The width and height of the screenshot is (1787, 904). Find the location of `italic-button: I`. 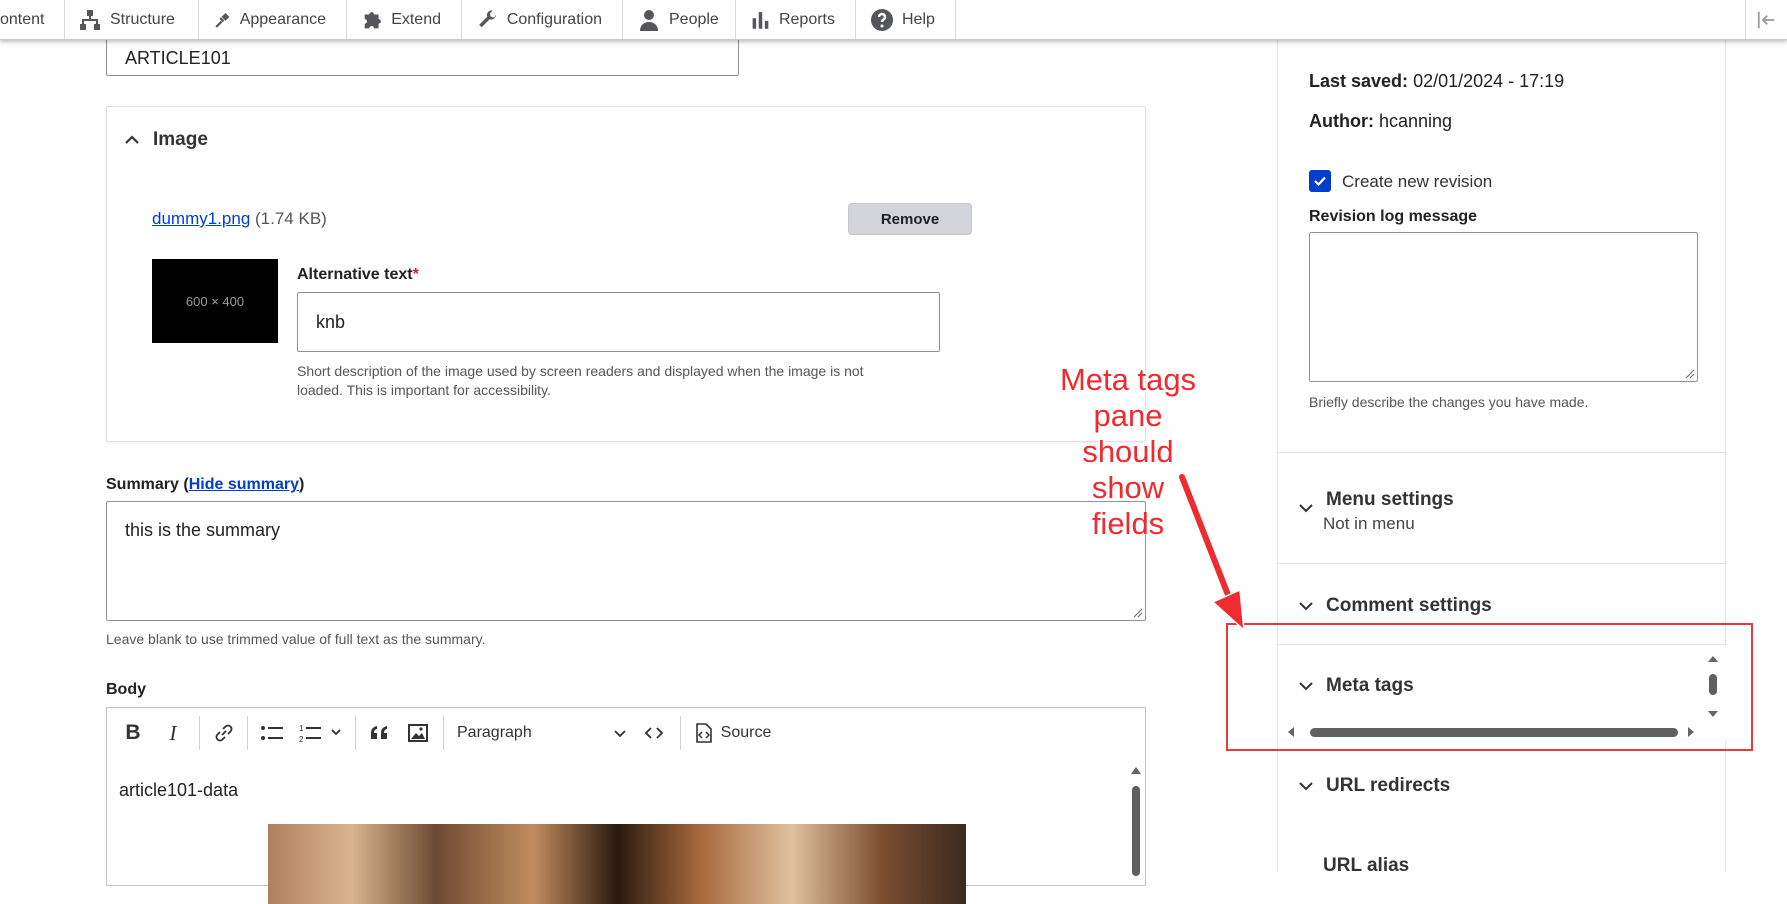

italic-button: I is located at coordinates (173, 733).